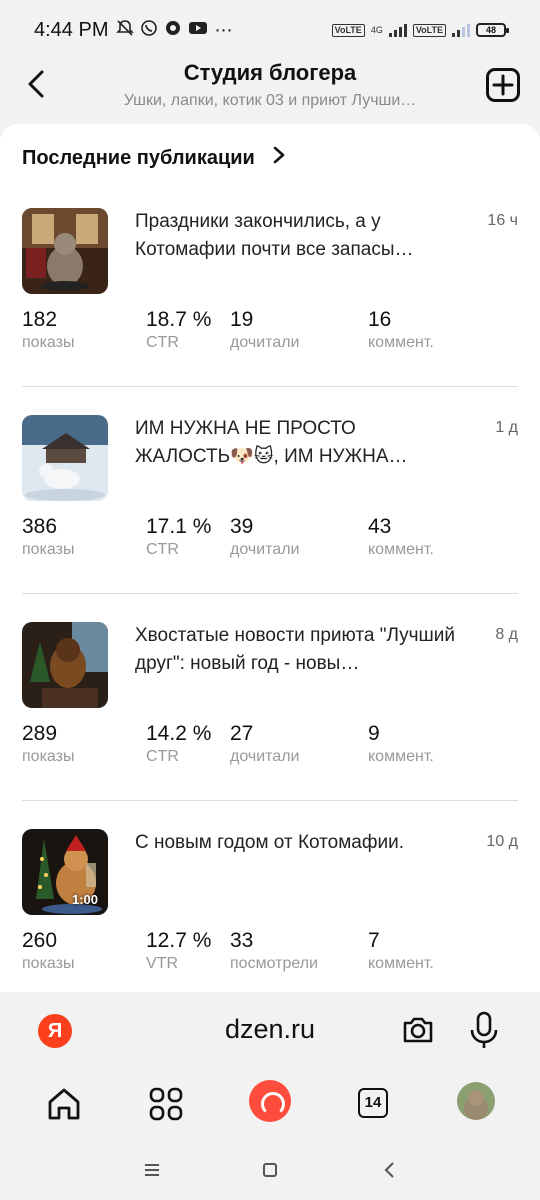 The width and height of the screenshot is (540, 1200). I want to click on recent-publications-link: Последние публикации, so click(154, 157).